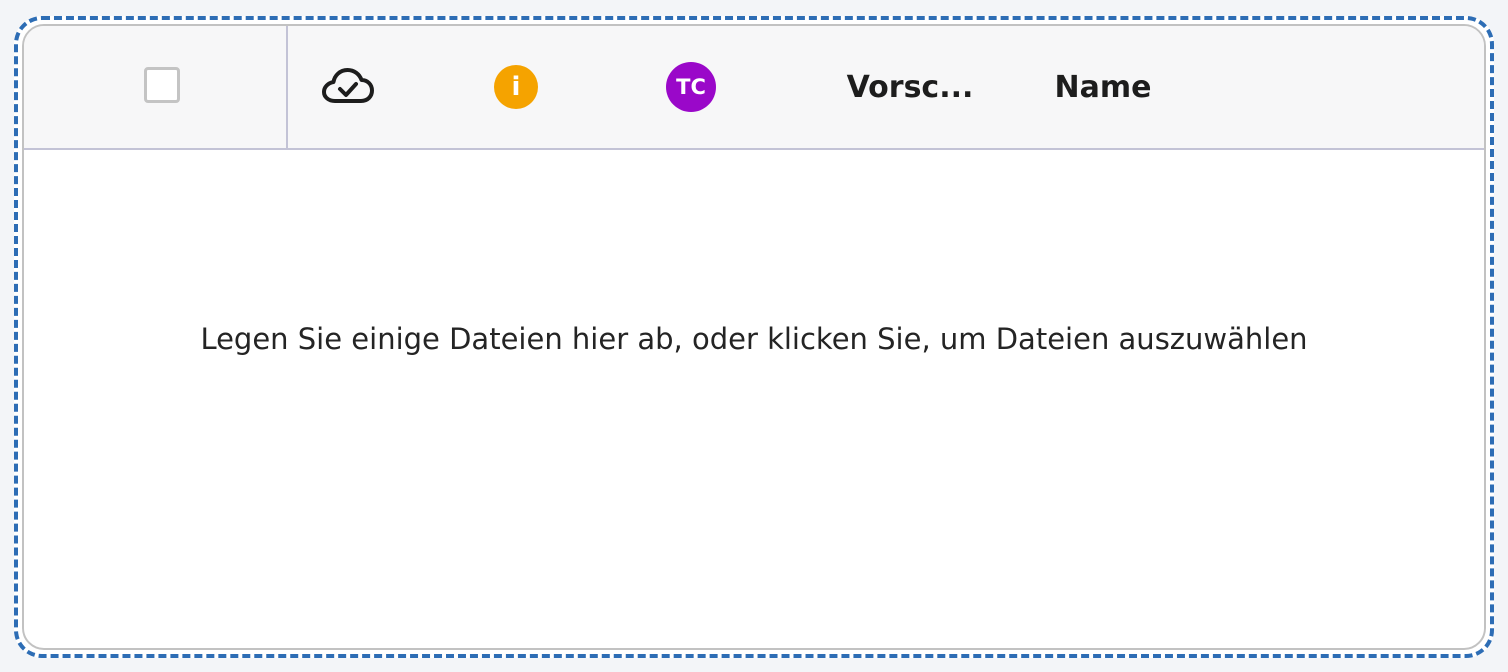  I want to click on column-header-tc: TC, so click(691, 87).